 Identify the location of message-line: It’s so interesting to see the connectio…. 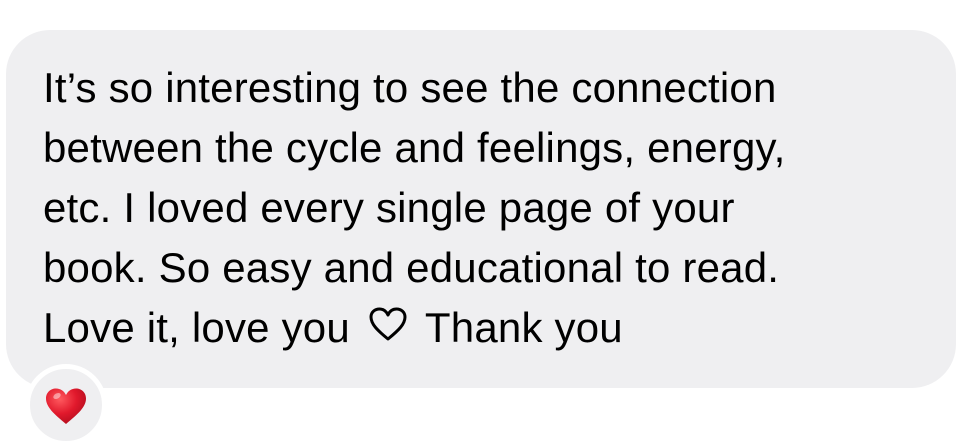
(410, 87).